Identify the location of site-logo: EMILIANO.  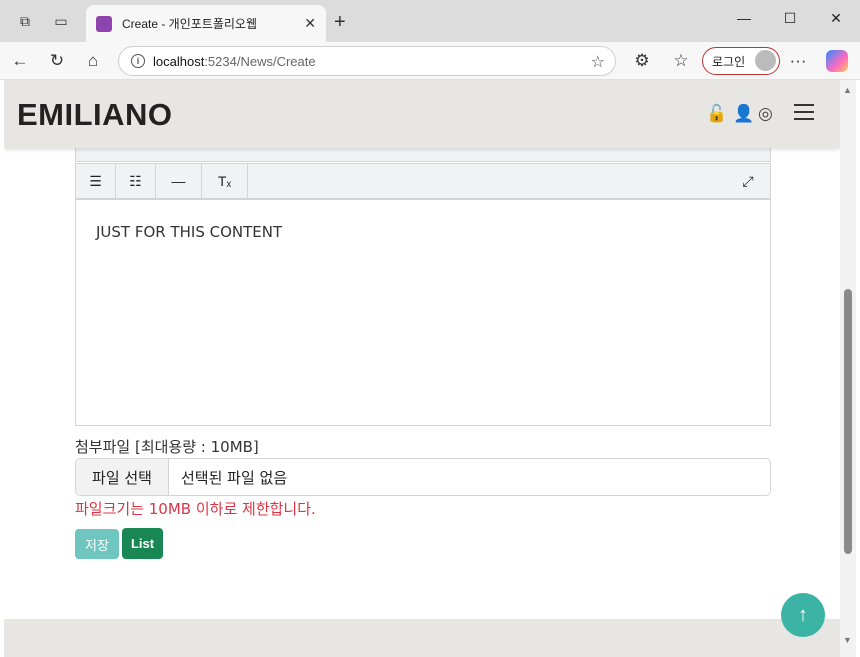
(95, 115).